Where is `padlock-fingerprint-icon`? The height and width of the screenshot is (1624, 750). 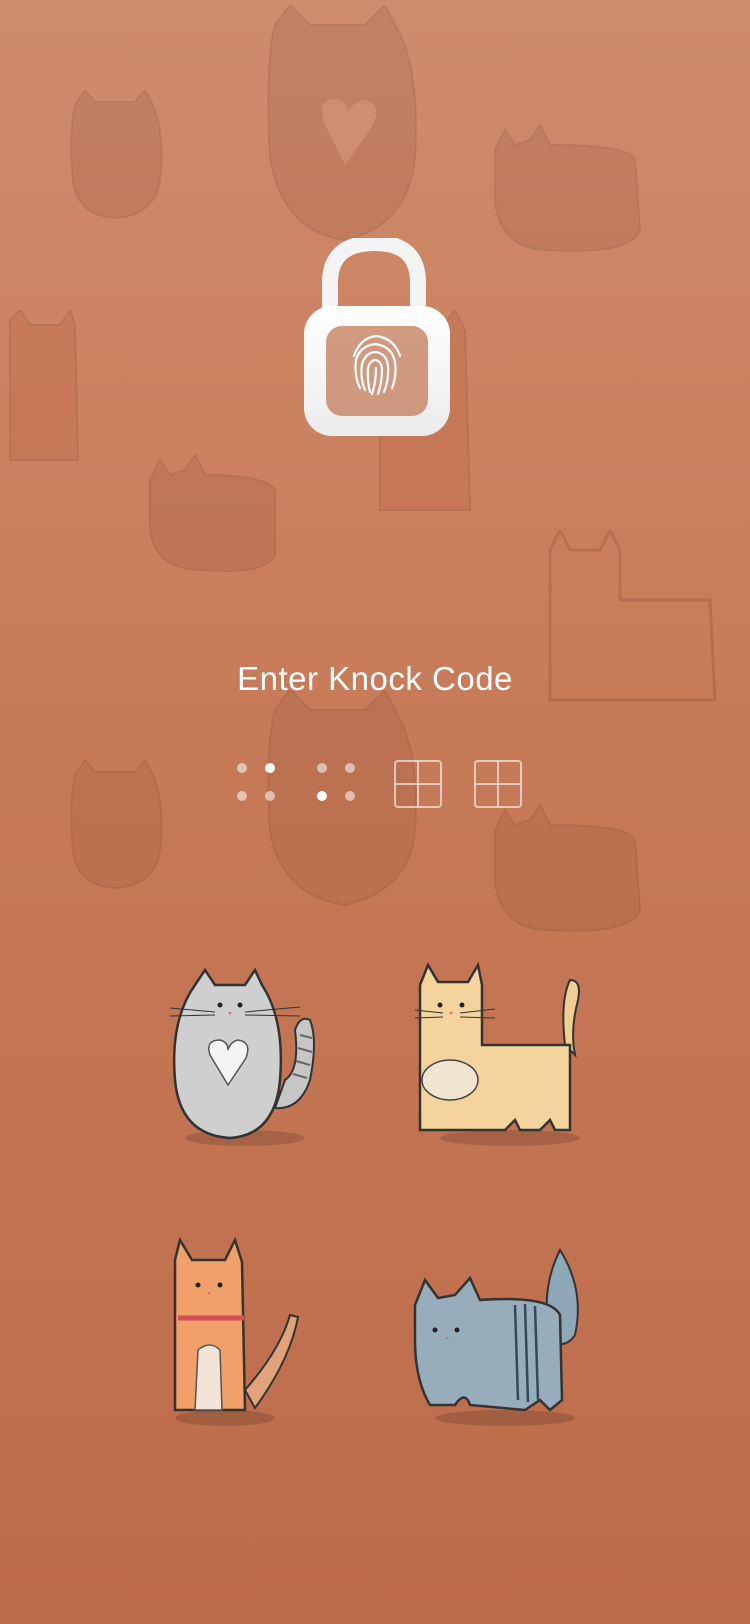
padlock-fingerprint-icon is located at coordinates (377, 337).